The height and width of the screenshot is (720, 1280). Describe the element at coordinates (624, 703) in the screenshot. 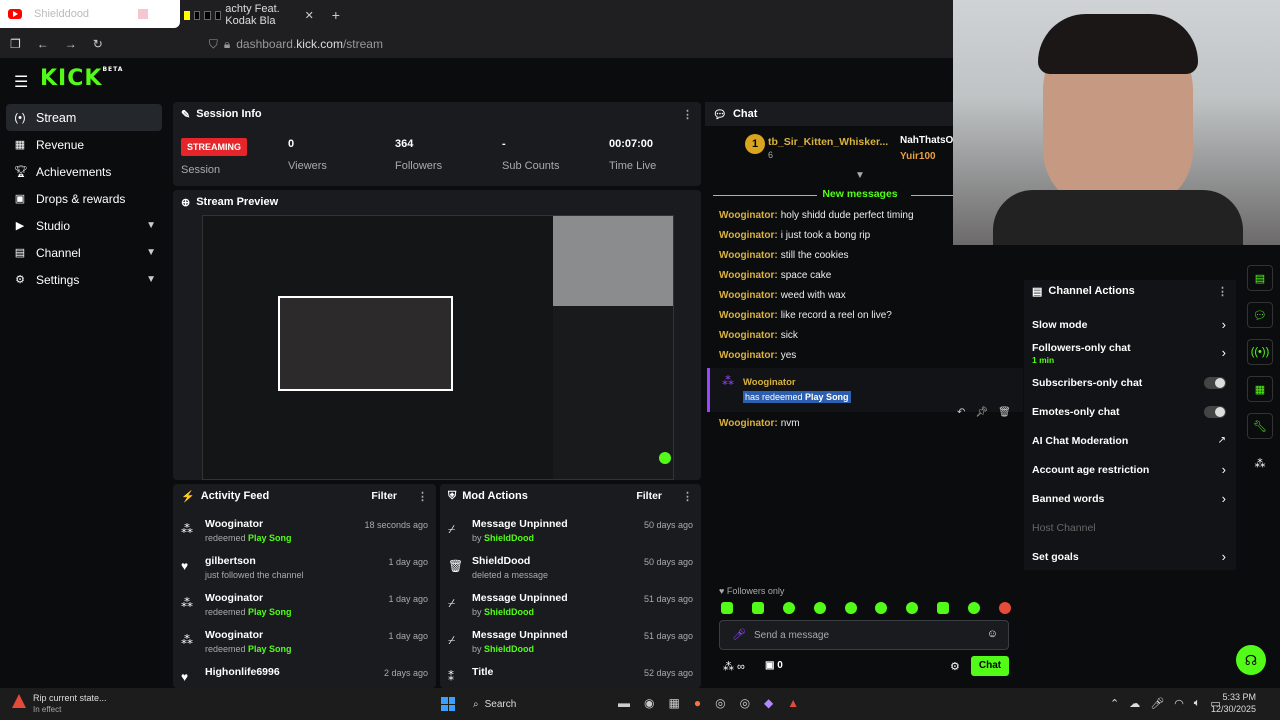

I see `file-explorer-icon: ▬` at that location.